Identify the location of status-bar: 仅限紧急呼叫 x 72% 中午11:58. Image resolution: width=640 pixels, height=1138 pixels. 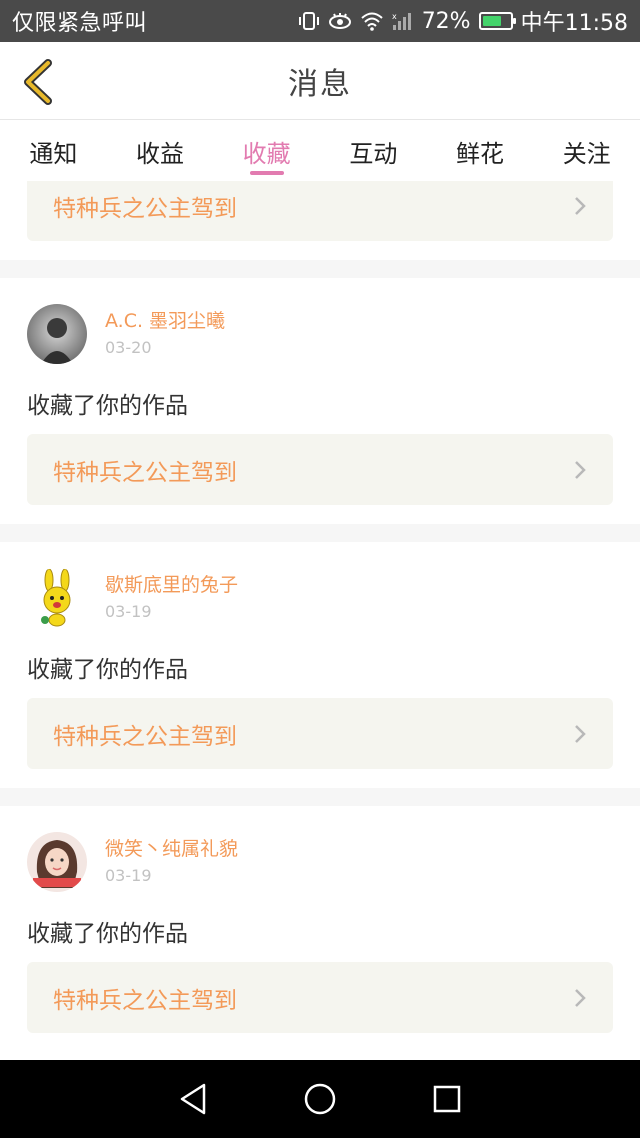
(320, 21).